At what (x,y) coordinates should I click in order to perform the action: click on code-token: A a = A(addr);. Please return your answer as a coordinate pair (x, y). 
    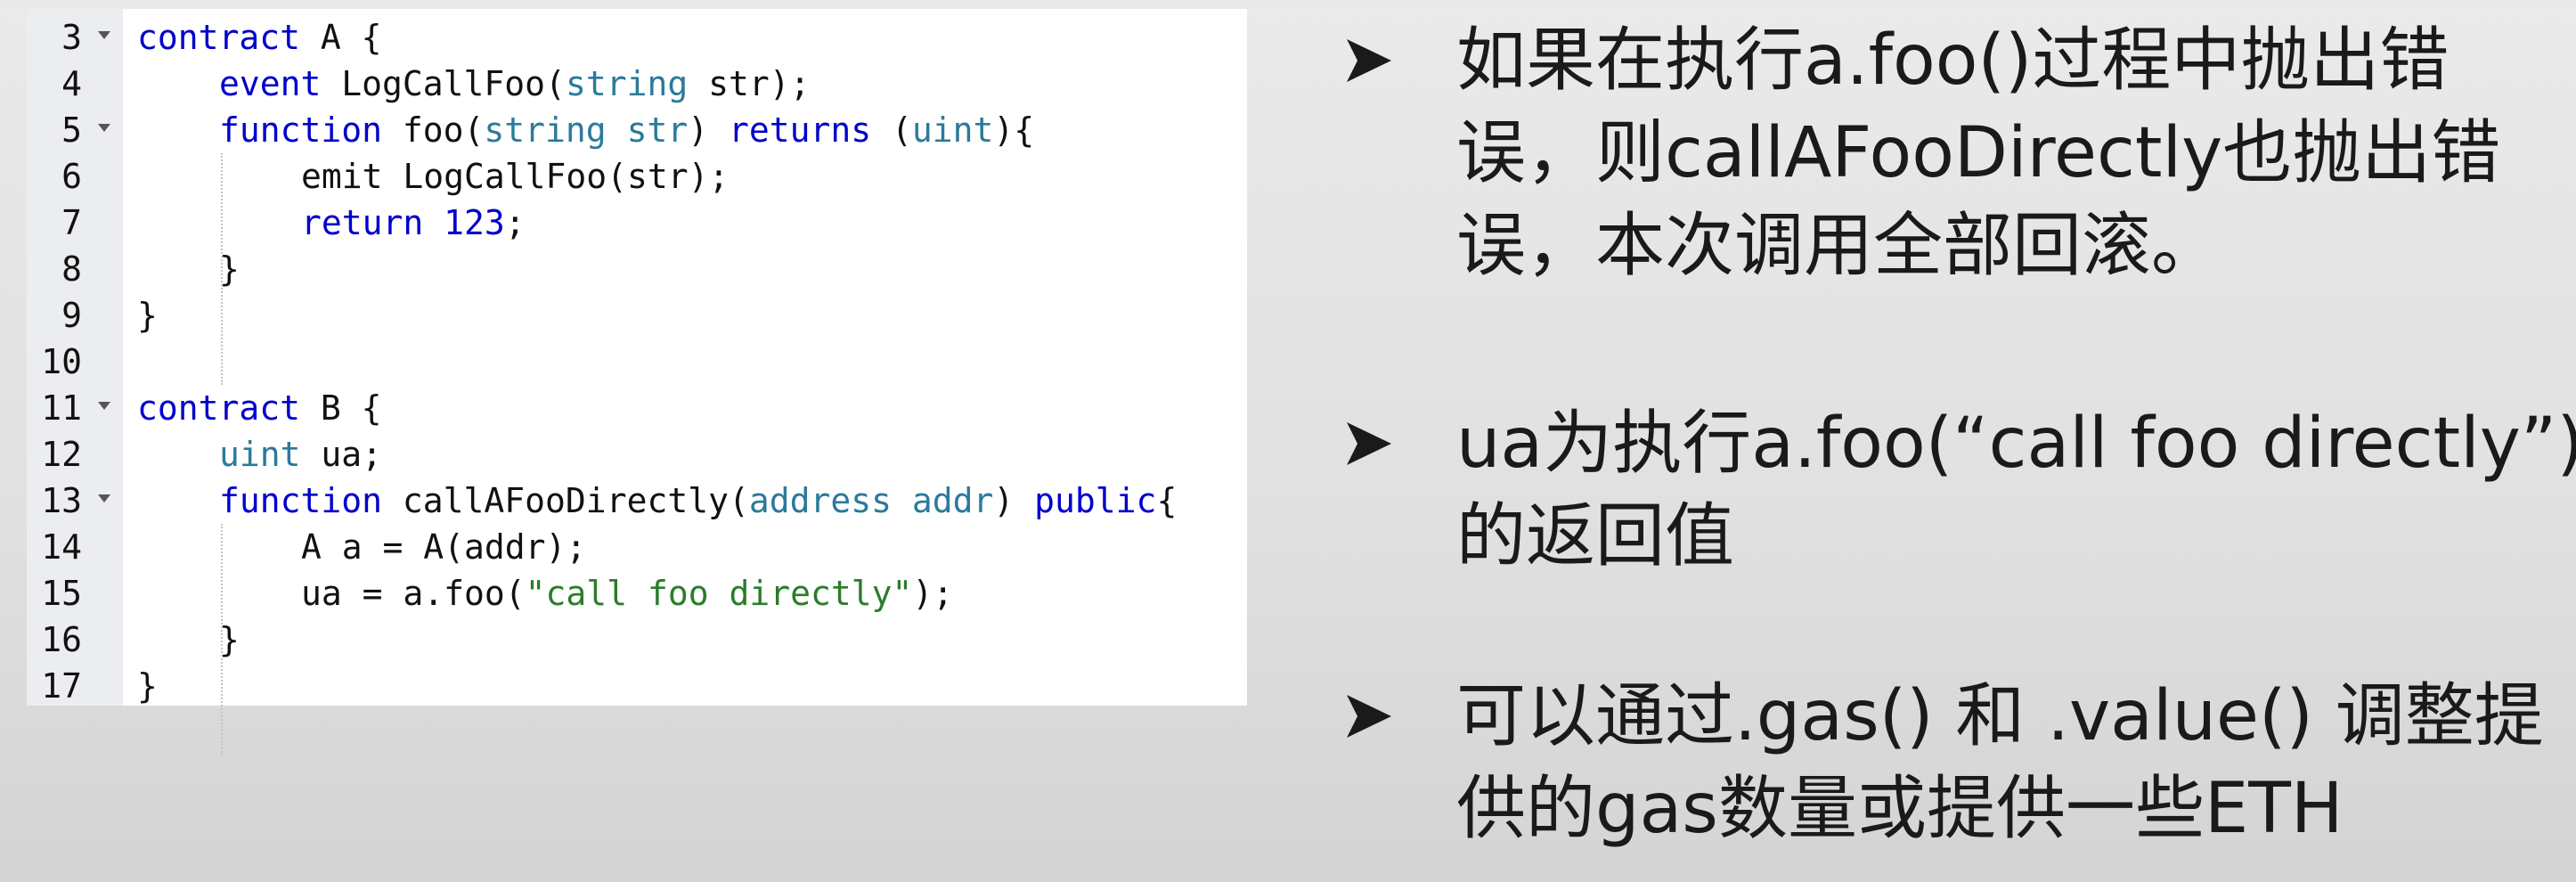
    Looking at the image, I should click on (444, 547).